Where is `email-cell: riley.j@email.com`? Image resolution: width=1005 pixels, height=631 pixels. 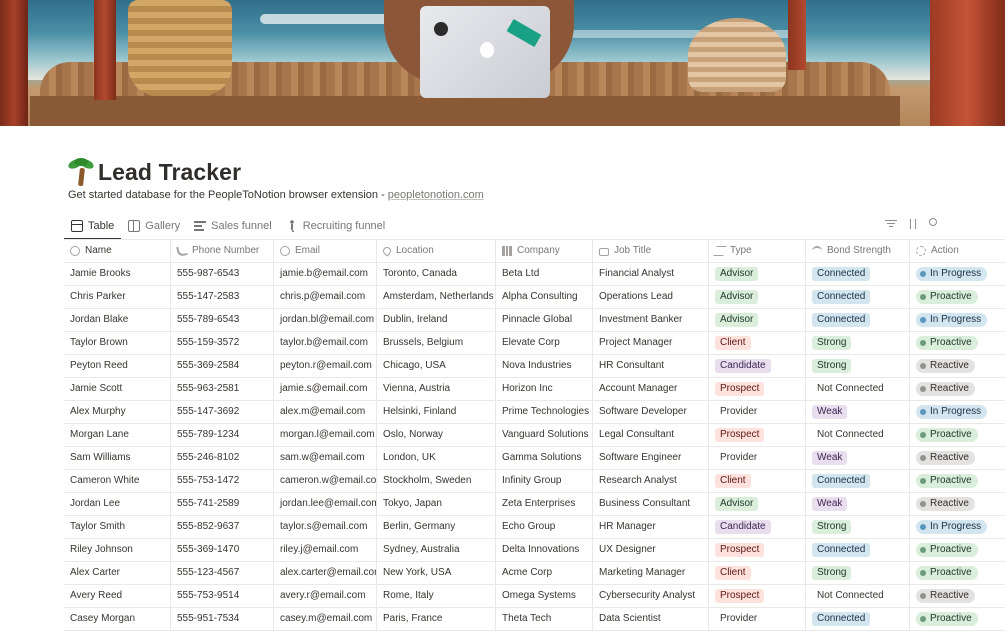 email-cell: riley.j@email.com is located at coordinates (325, 550).